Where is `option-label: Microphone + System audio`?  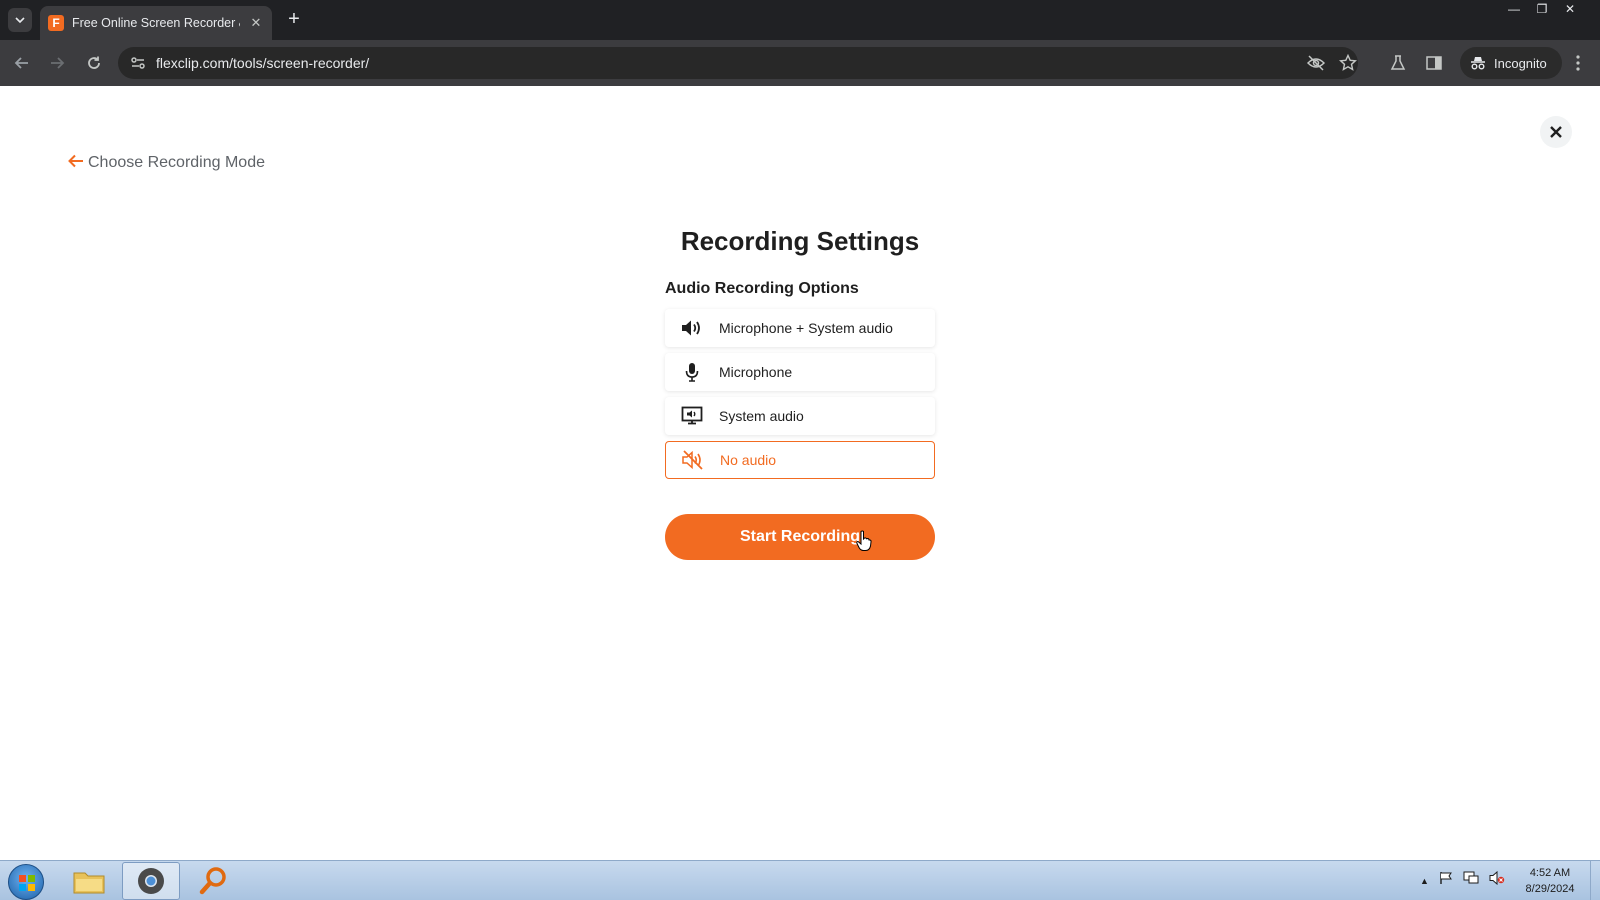
option-label: Microphone + System audio is located at coordinates (806, 328).